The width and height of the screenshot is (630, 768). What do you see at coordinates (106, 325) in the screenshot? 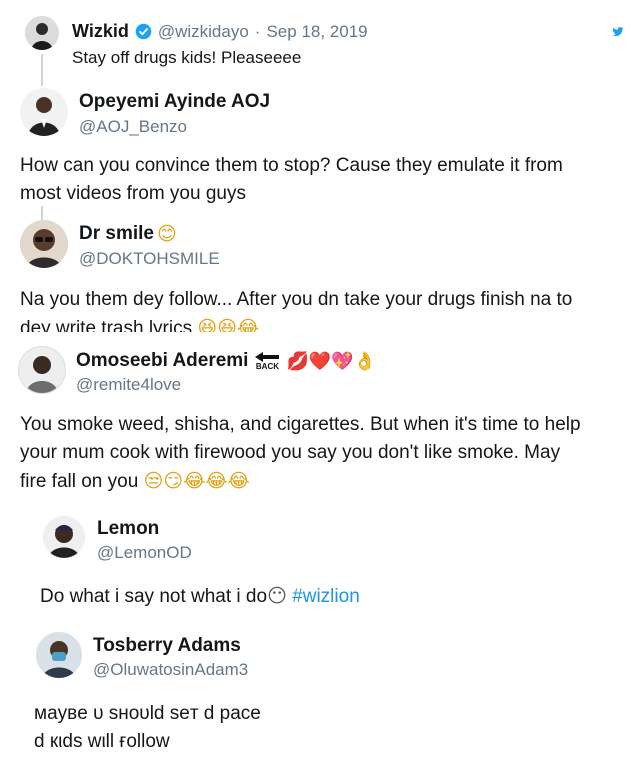
I see `tweet-text-fragment: dey write trash lyrics` at bounding box center [106, 325].